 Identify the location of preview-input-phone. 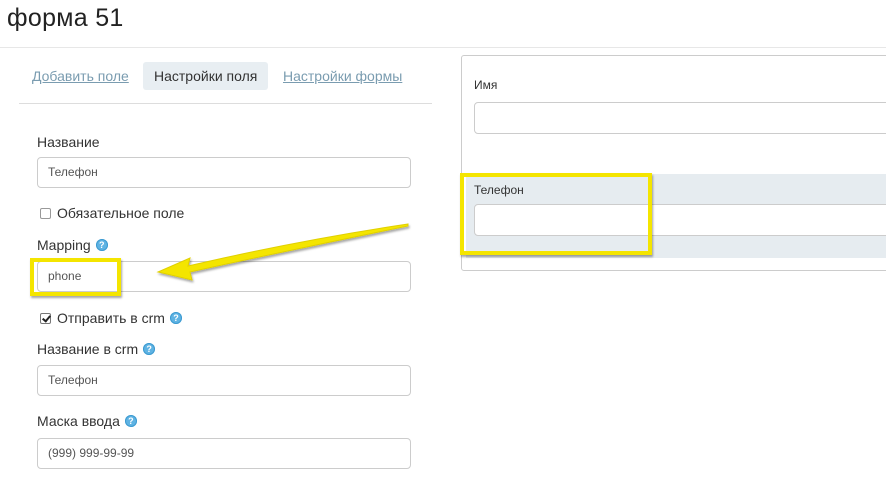
(680, 220).